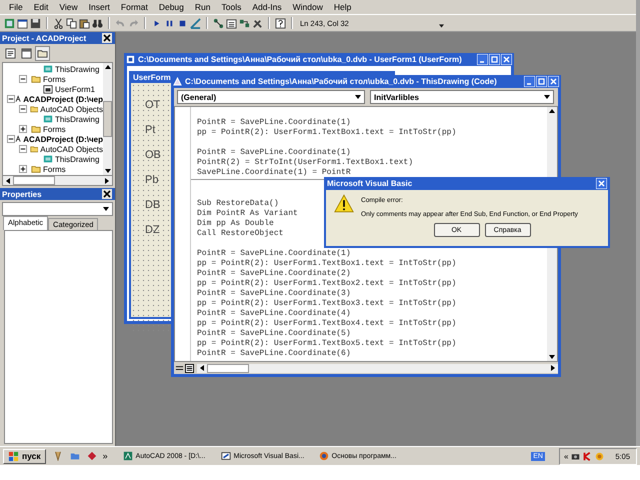 This screenshot has height=480, width=640. Describe the element at coordinates (305, 163) in the screenshot. I see `code-line: PointR(2) = StrToInt(UserForm1.TextBox1.text)` at that location.